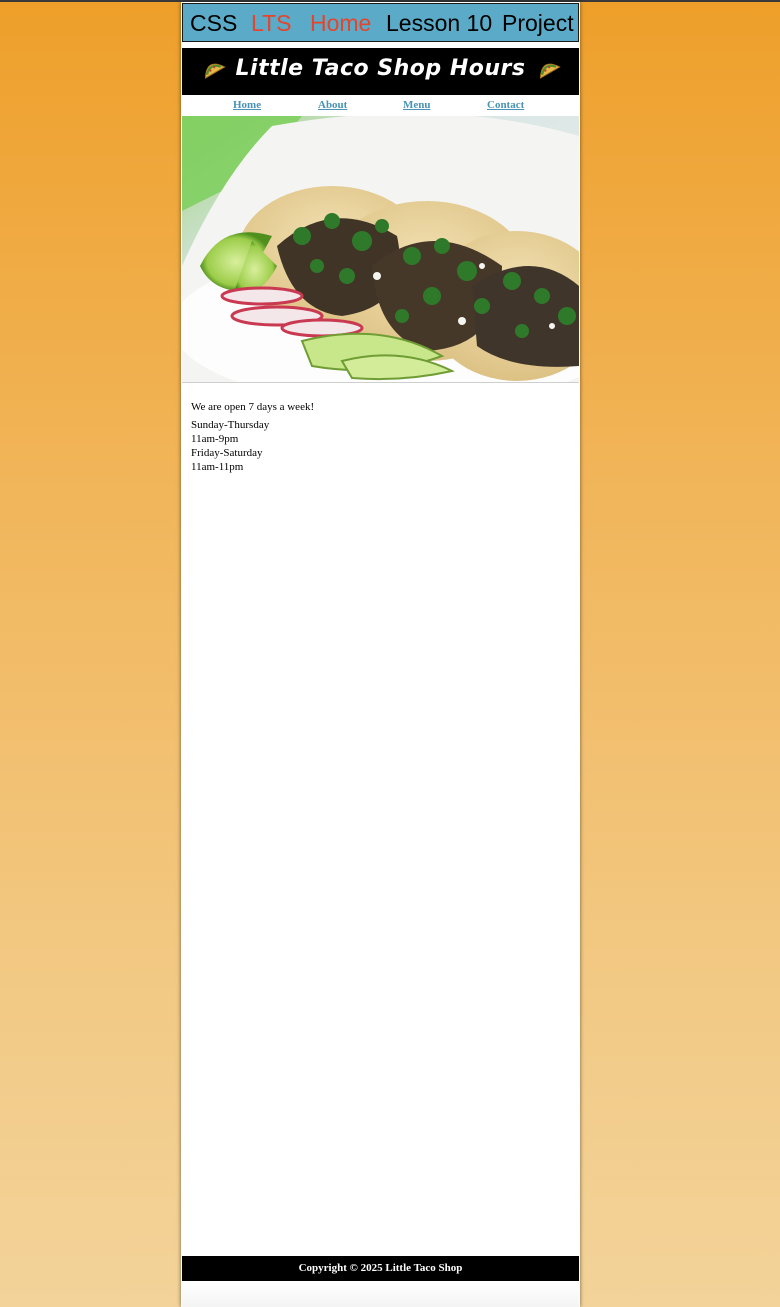 This screenshot has width=780, height=1307. What do you see at coordinates (380, 105) in the screenshot?
I see `main-nav: Home About Menu Contact` at bounding box center [380, 105].